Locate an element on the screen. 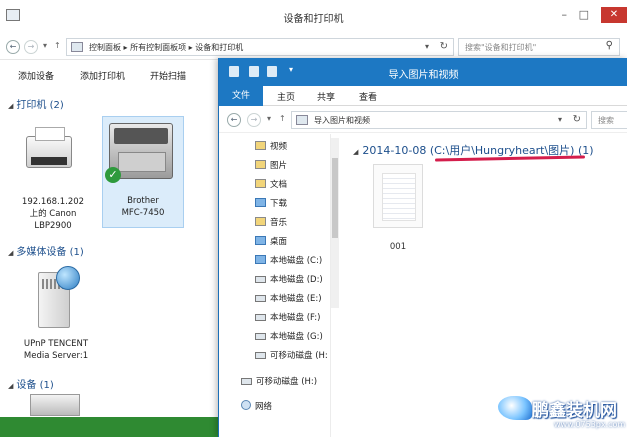 This screenshot has height=437, width=627. desktop-folder-icon is located at coordinates (260, 240).